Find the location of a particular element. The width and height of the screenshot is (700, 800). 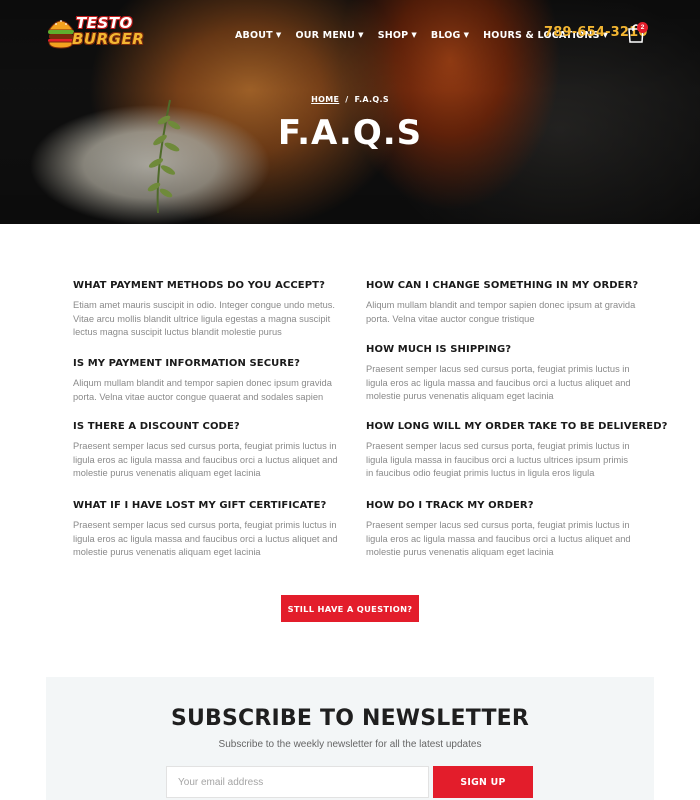

breadcrumb-current: F.A.Q.S is located at coordinates (371, 99).